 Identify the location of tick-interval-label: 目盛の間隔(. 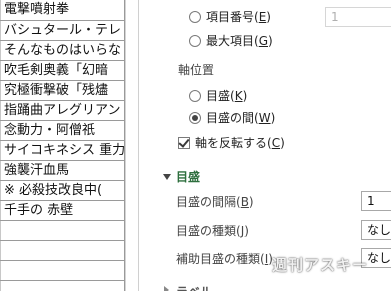
(208, 202).